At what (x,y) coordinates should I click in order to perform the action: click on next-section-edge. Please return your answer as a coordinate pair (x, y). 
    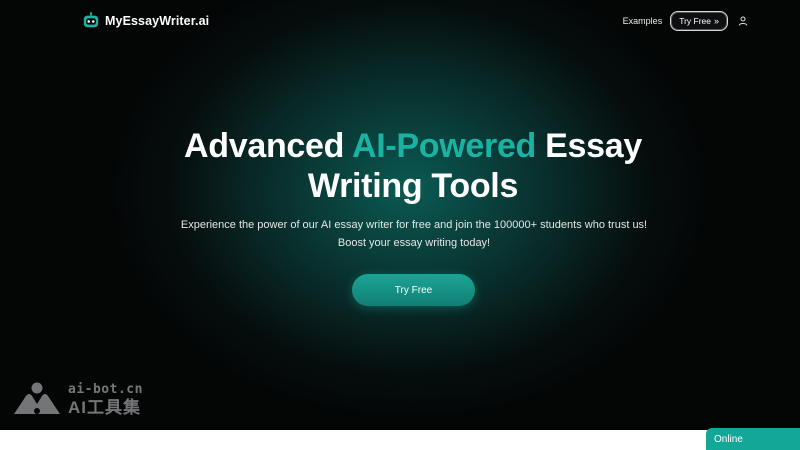
    Looking at the image, I should click on (400, 440).